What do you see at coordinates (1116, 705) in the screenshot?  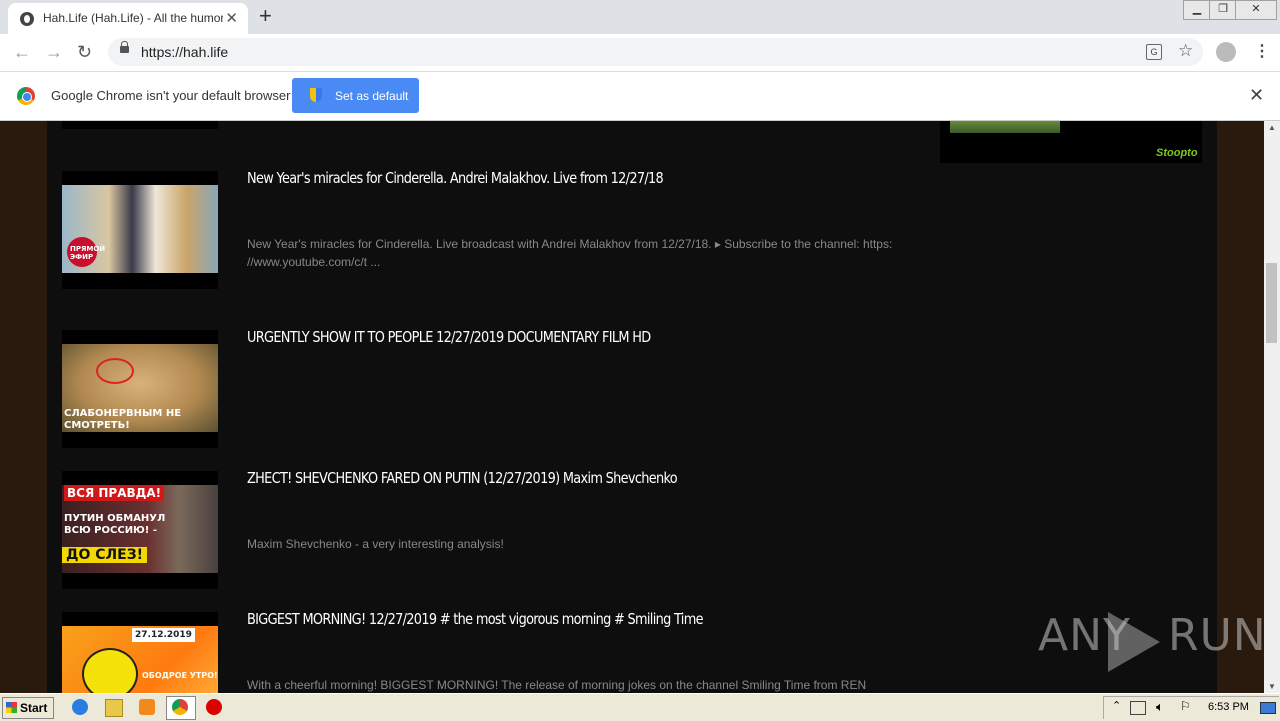 I see `tray-expand-icon: ⌃` at bounding box center [1116, 705].